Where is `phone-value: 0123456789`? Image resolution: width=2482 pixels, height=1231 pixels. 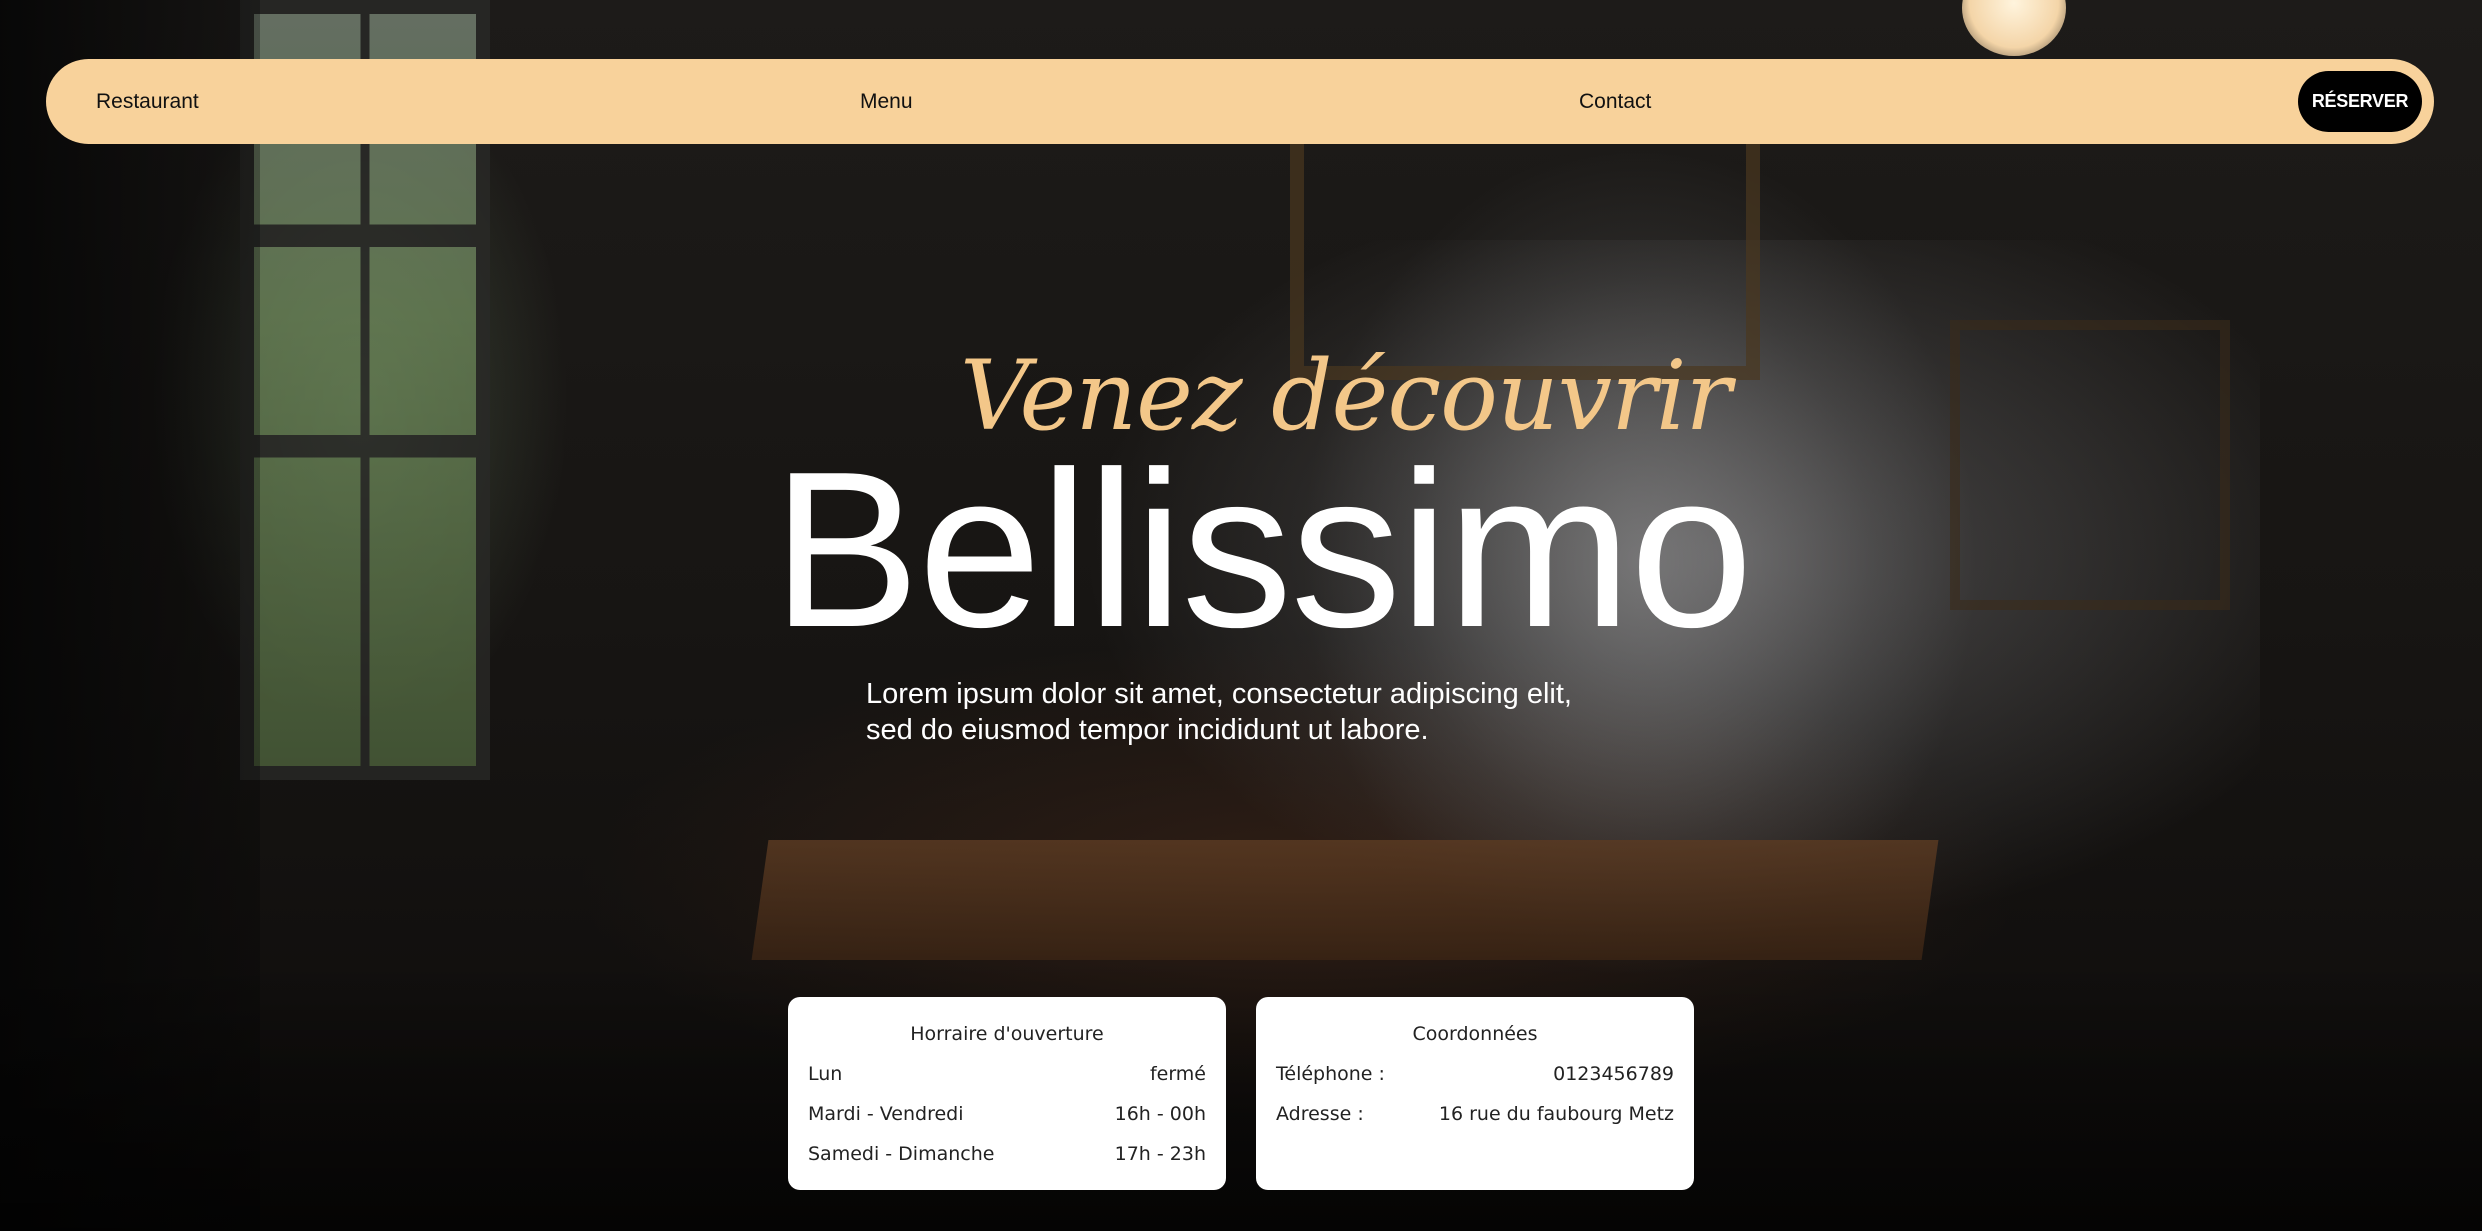 phone-value: 0123456789 is located at coordinates (1613, 1074).